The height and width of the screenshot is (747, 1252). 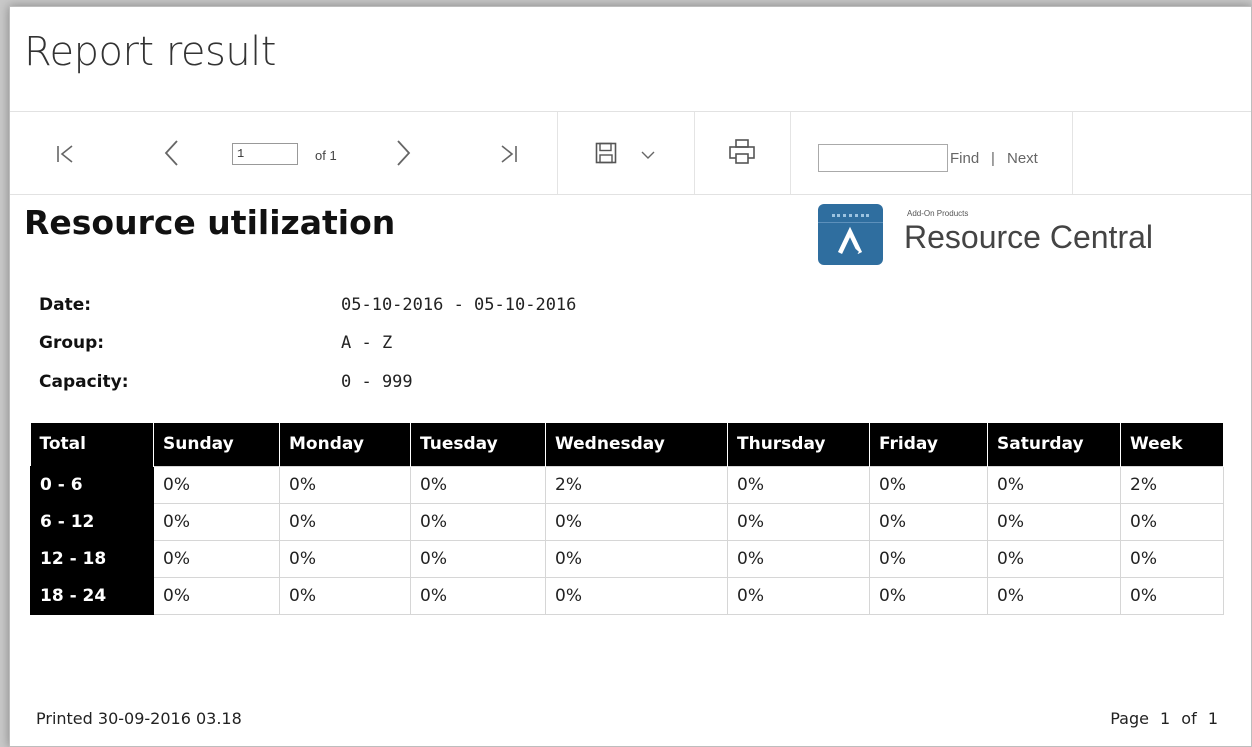 I want to click on table-row: 18 - 24 0% 0% 0% 0% 0% 0% 0% 0%, so click(x=627, y=595).